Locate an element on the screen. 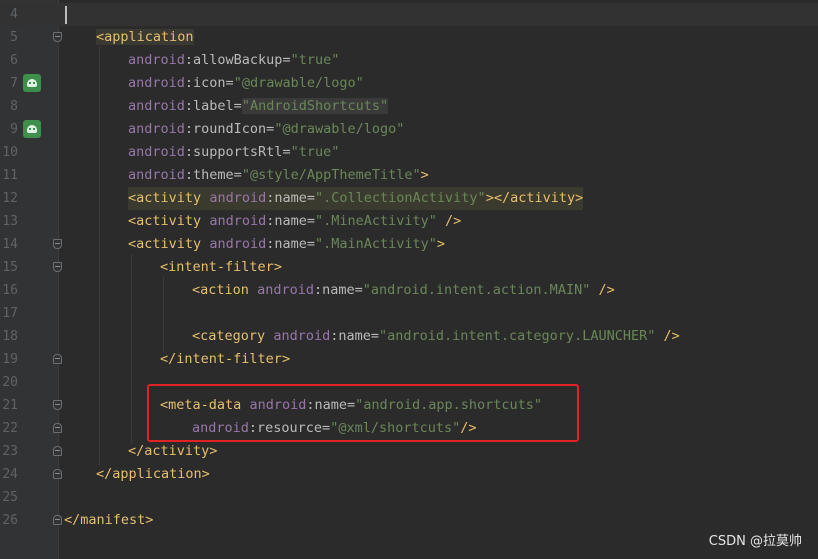 The height and width of the screenshot is (559, 818). code-line: 11 android:theme="@style/AppThemeTitle"> is located at coordinates (409, 175).